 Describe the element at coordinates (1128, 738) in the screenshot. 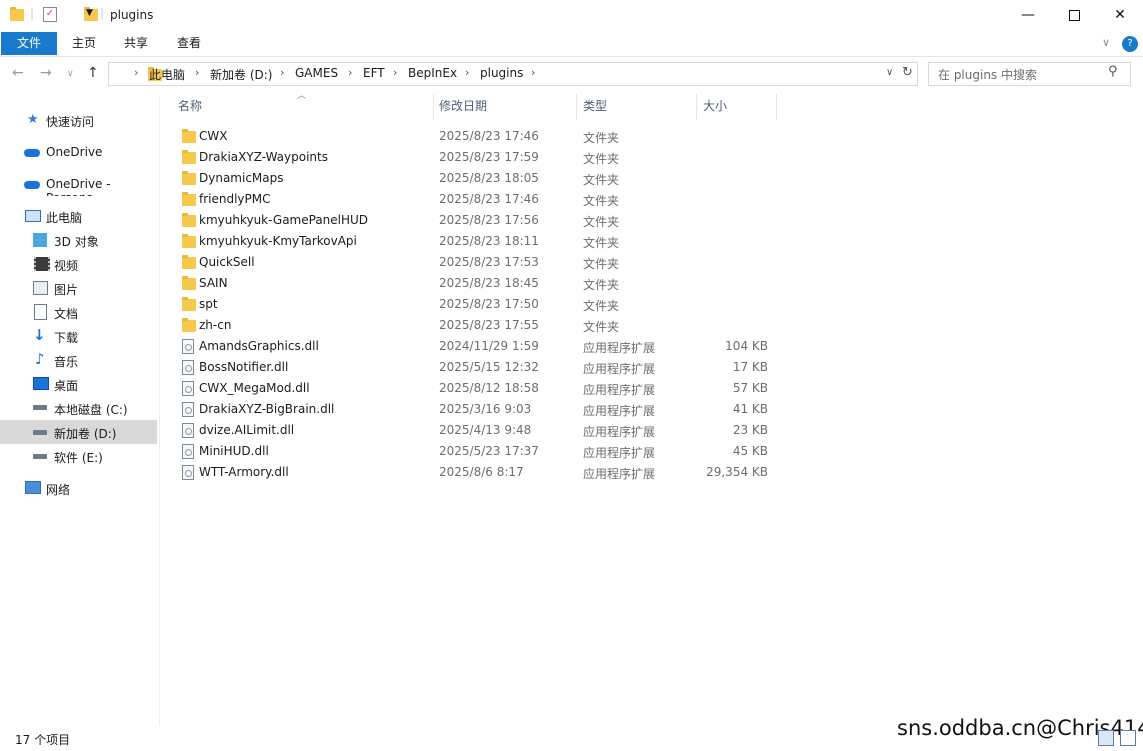

I see `large-icons-view-icon` at that location.